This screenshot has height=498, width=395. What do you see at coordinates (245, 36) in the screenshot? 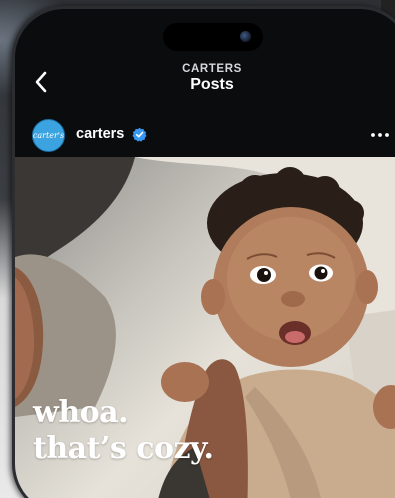
I see `camera-icon` at bounding box center [245, 36].